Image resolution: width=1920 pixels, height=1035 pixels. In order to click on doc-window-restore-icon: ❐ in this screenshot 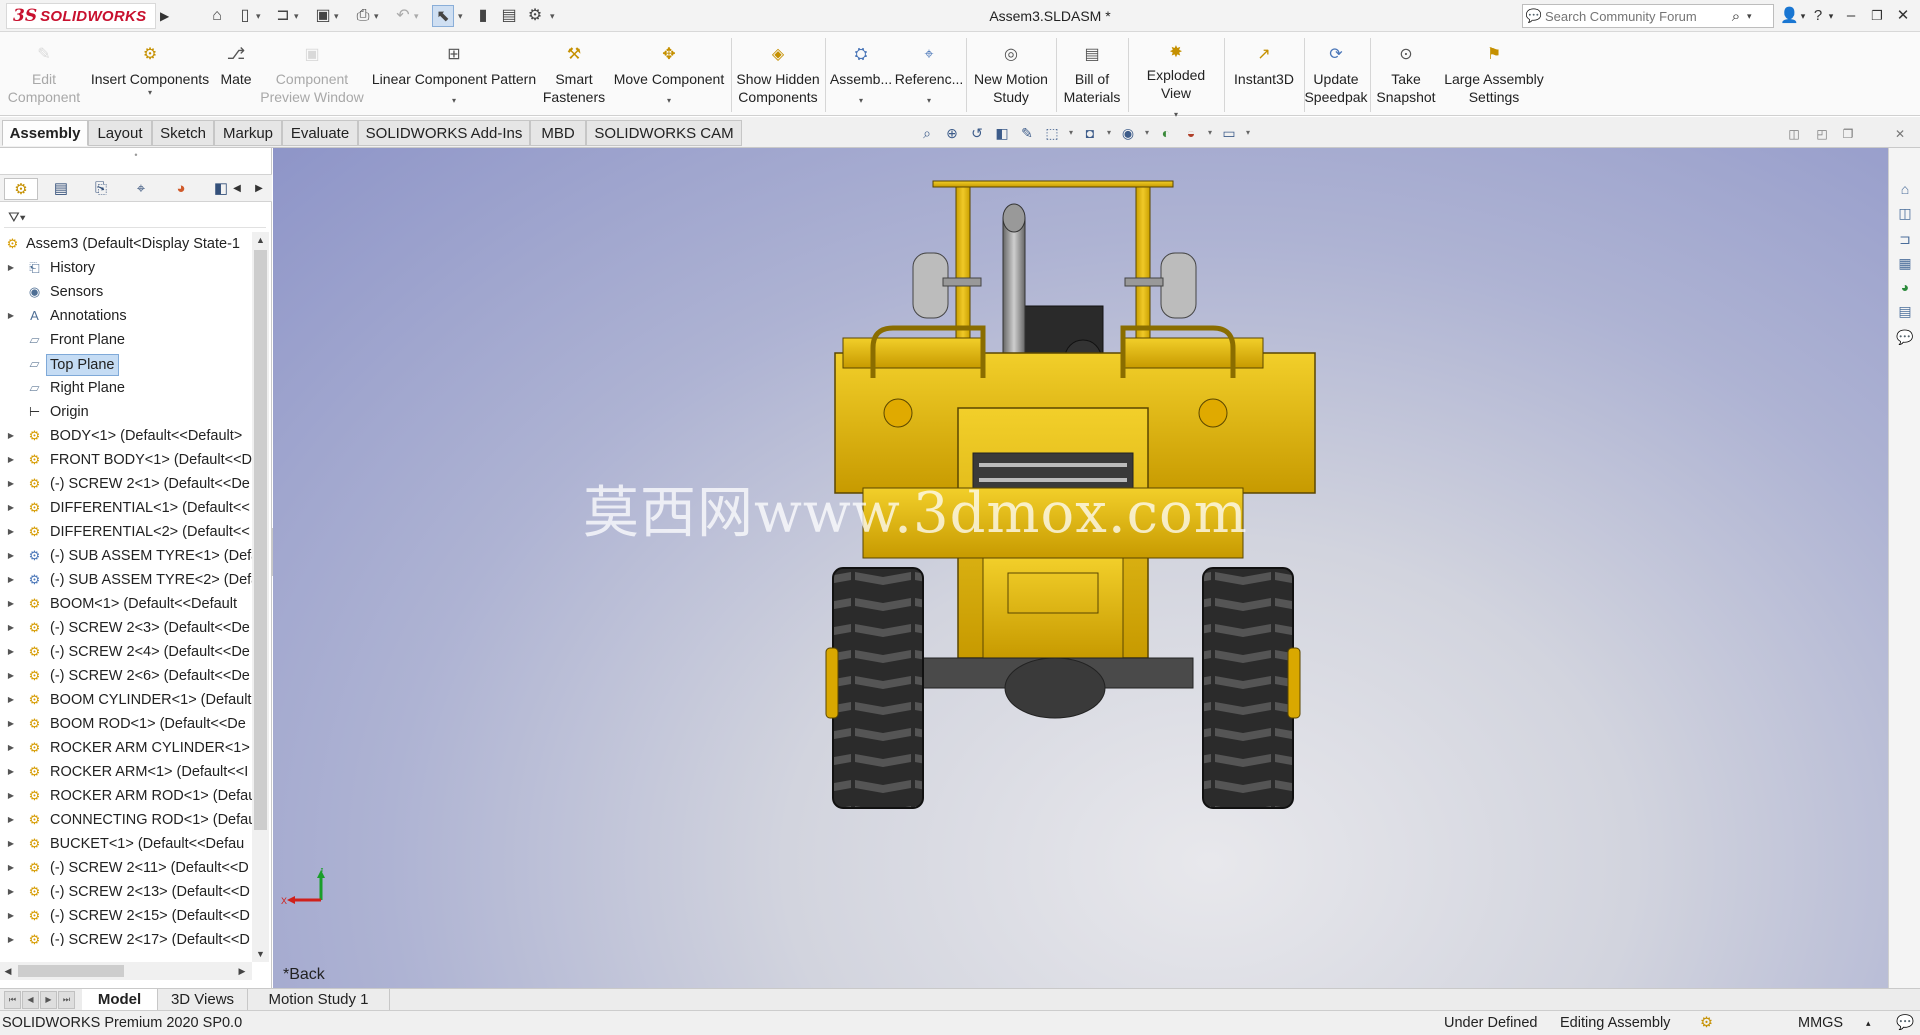, I will do `click(1848, 134)`.